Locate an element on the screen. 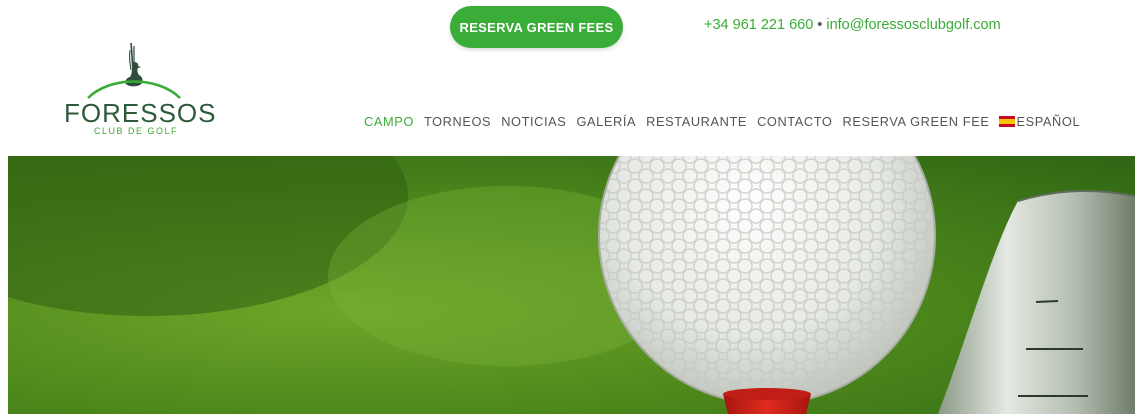 Image resolution: width=1135 pixels, height=414 pixels. nav-item-reserva-green-fee: RESERVA GREEN FEE is located at coordinates (915, 121).